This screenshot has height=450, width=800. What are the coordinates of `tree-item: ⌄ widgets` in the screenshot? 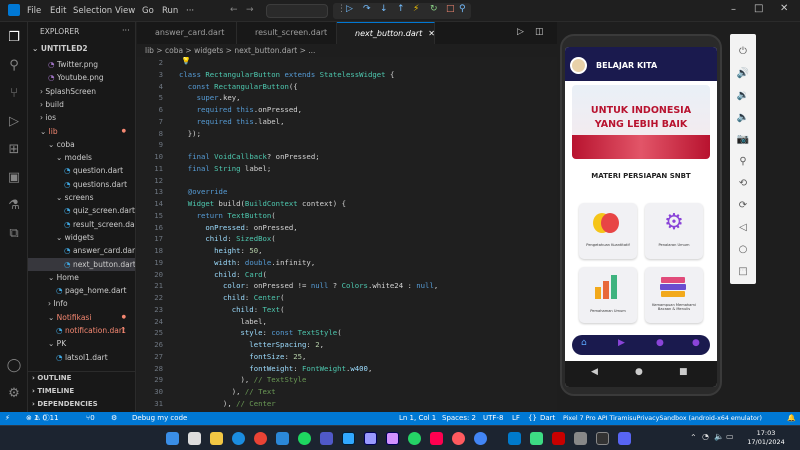 It's located at (81, 237).